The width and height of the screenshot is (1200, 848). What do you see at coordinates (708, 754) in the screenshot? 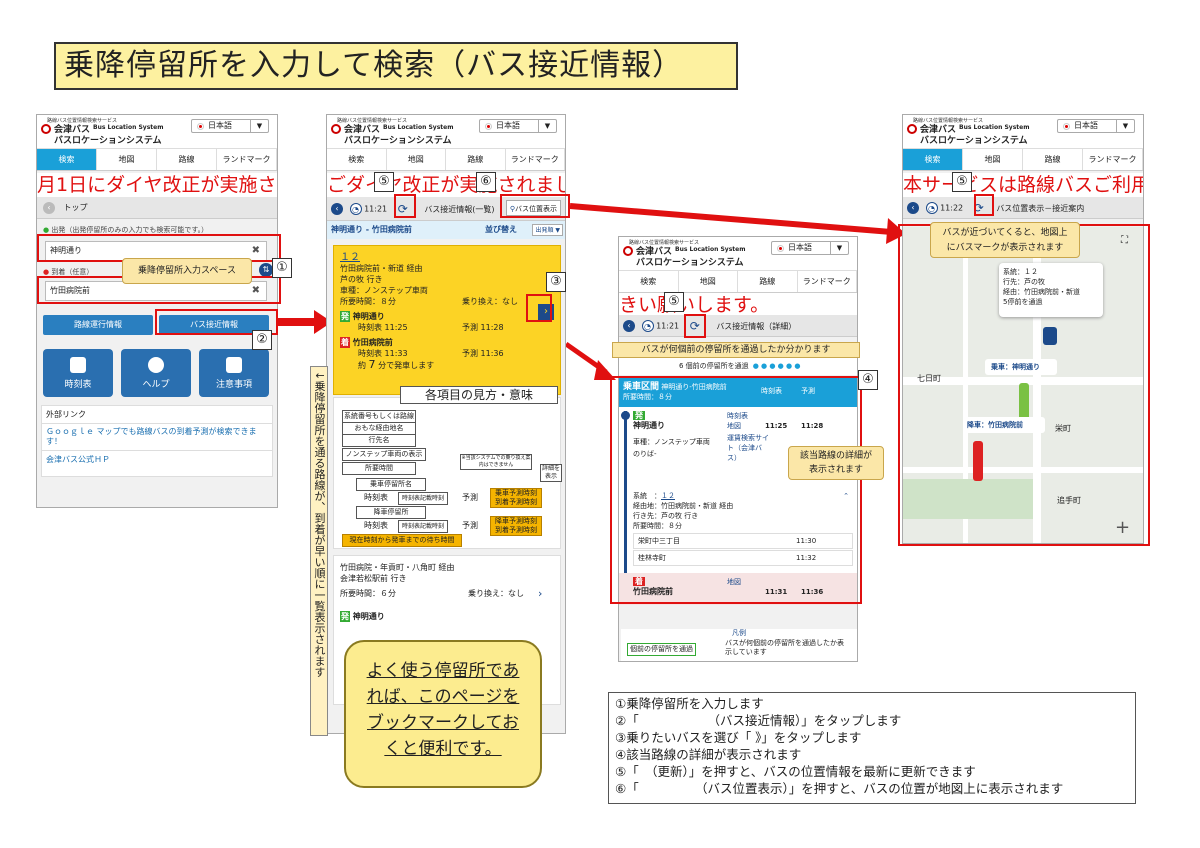
I see `instruction-line: ④該当路線の詳細が表示されます` at bounding box center [708, 754].